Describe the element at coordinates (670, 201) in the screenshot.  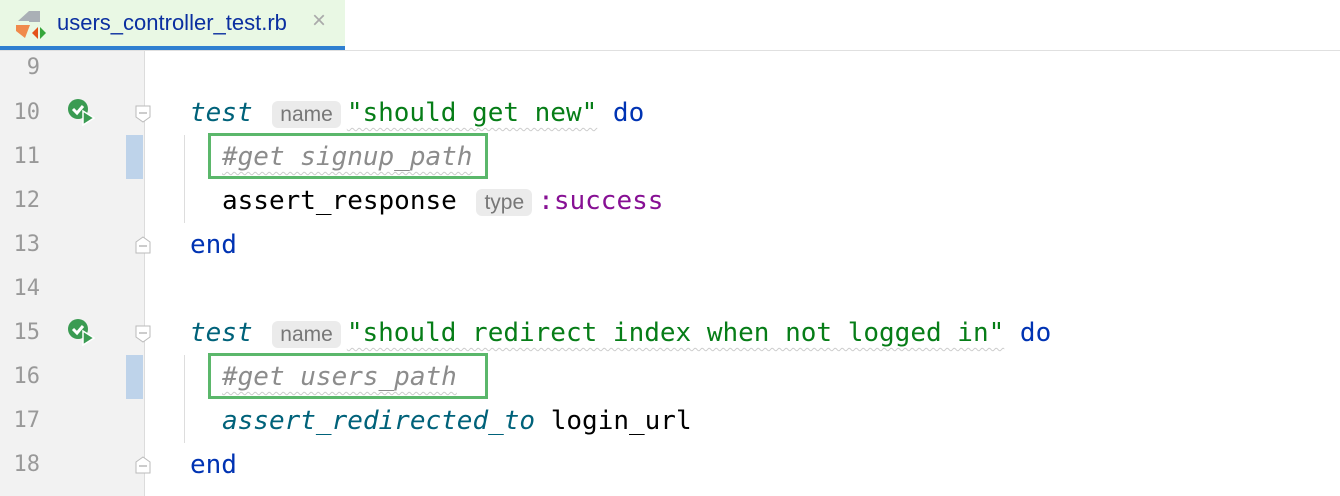
I see `code-line-12: 12 assert_response type:success` at that location.